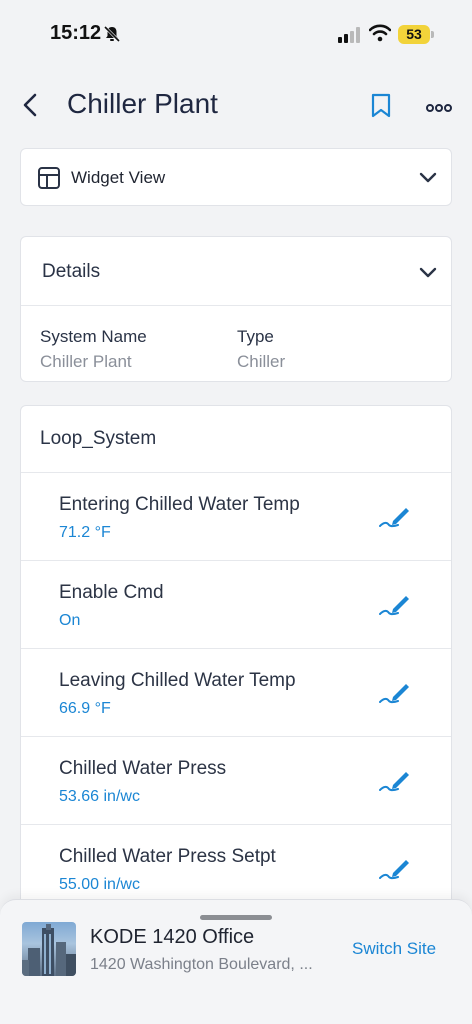 The height and width of the screenshot is (1024, 472). I want to click on point-name: Enable Cmd, so click(111, 592).